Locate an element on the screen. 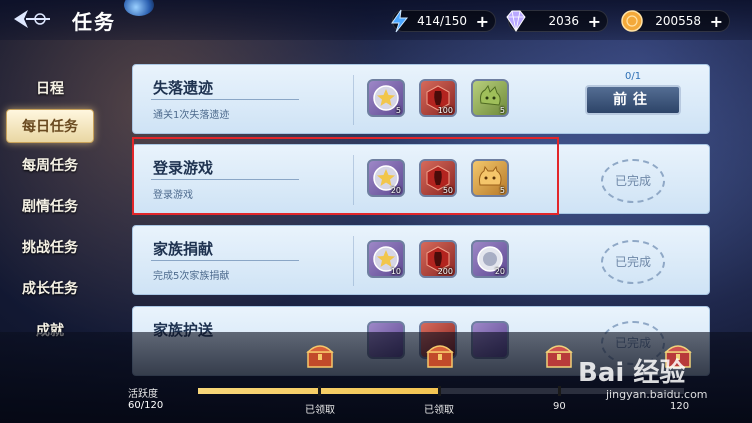 The image size is (752, 423). reward-item: 10 is located at coordinates (386, 259).